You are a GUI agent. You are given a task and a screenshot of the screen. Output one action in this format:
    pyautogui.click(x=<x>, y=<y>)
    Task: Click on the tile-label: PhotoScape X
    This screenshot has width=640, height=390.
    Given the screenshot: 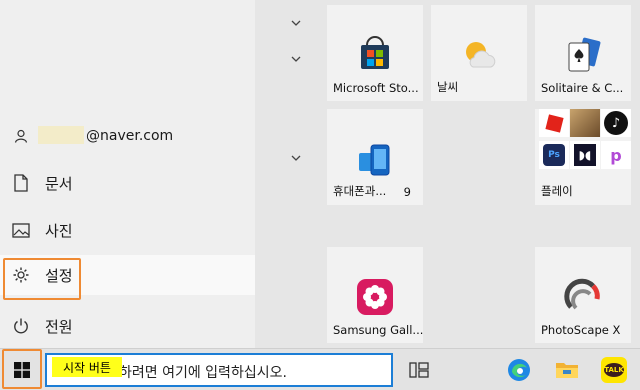 What is the action you would take?
    pyautogui.click(x=581, y=330)
    